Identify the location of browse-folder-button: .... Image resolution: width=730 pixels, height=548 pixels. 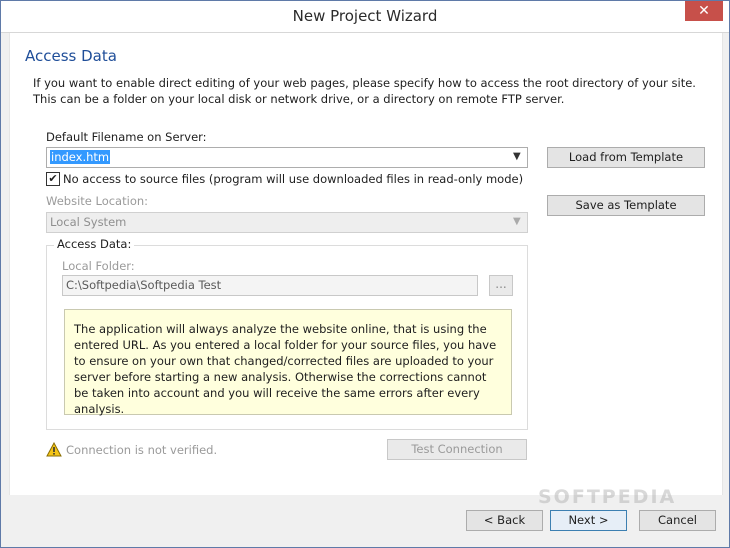
(501, 285).